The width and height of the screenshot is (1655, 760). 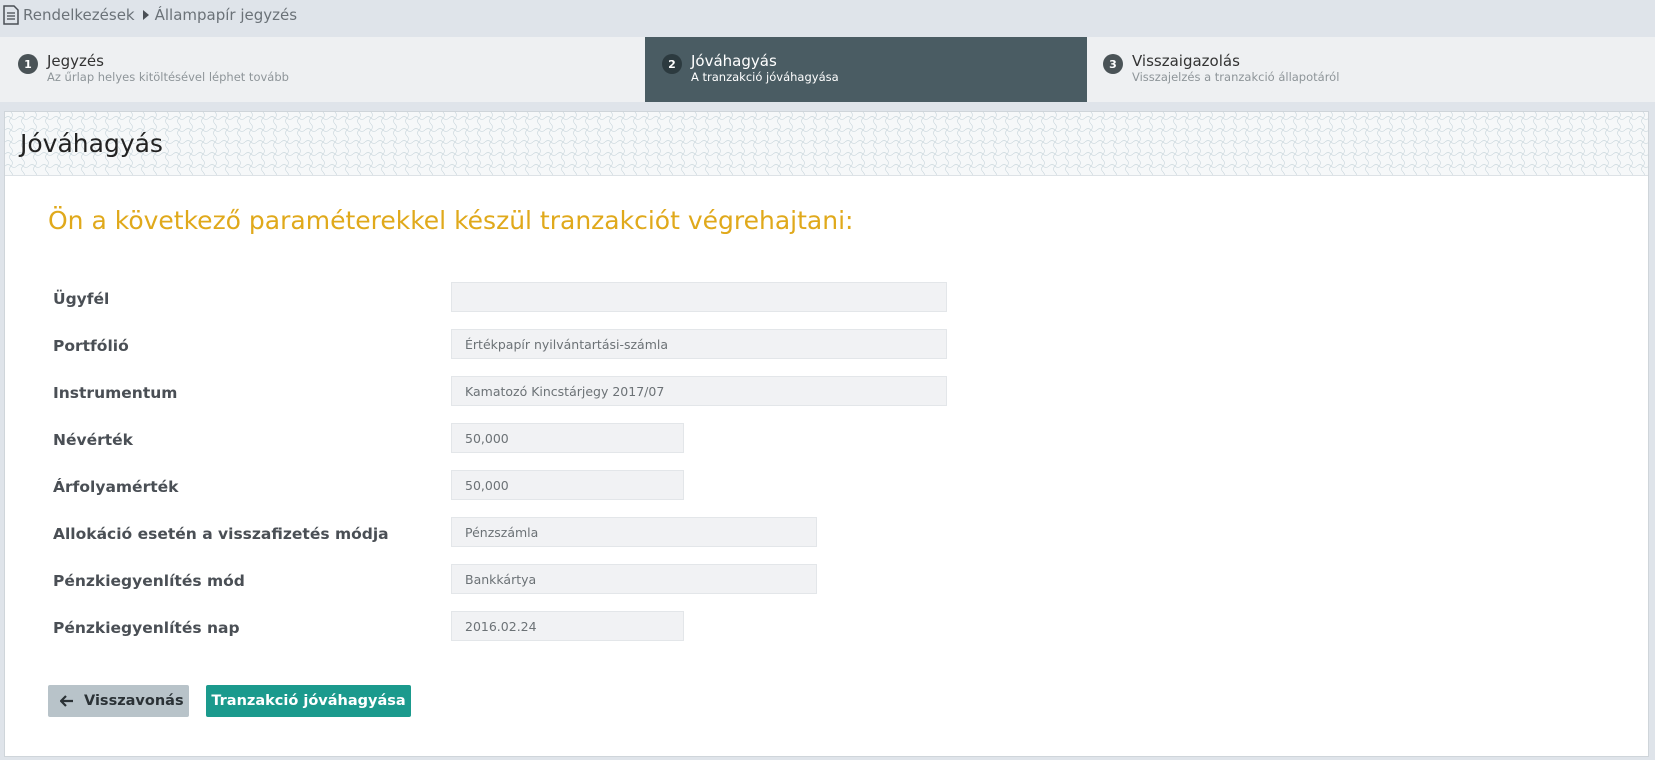 What do you see at coordinates (115, 393) in the screenshot?
I see `field-label: Instrumentum` at bounding box center [115, 393].